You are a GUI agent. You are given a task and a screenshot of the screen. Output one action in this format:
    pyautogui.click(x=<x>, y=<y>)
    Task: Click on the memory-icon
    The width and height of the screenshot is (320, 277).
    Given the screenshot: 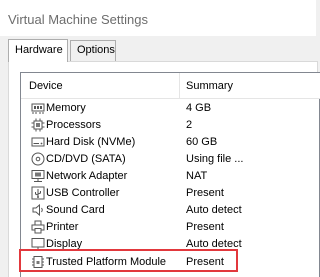 What is the action you would take?
    pyautogui.click(x=38, y=108)
    